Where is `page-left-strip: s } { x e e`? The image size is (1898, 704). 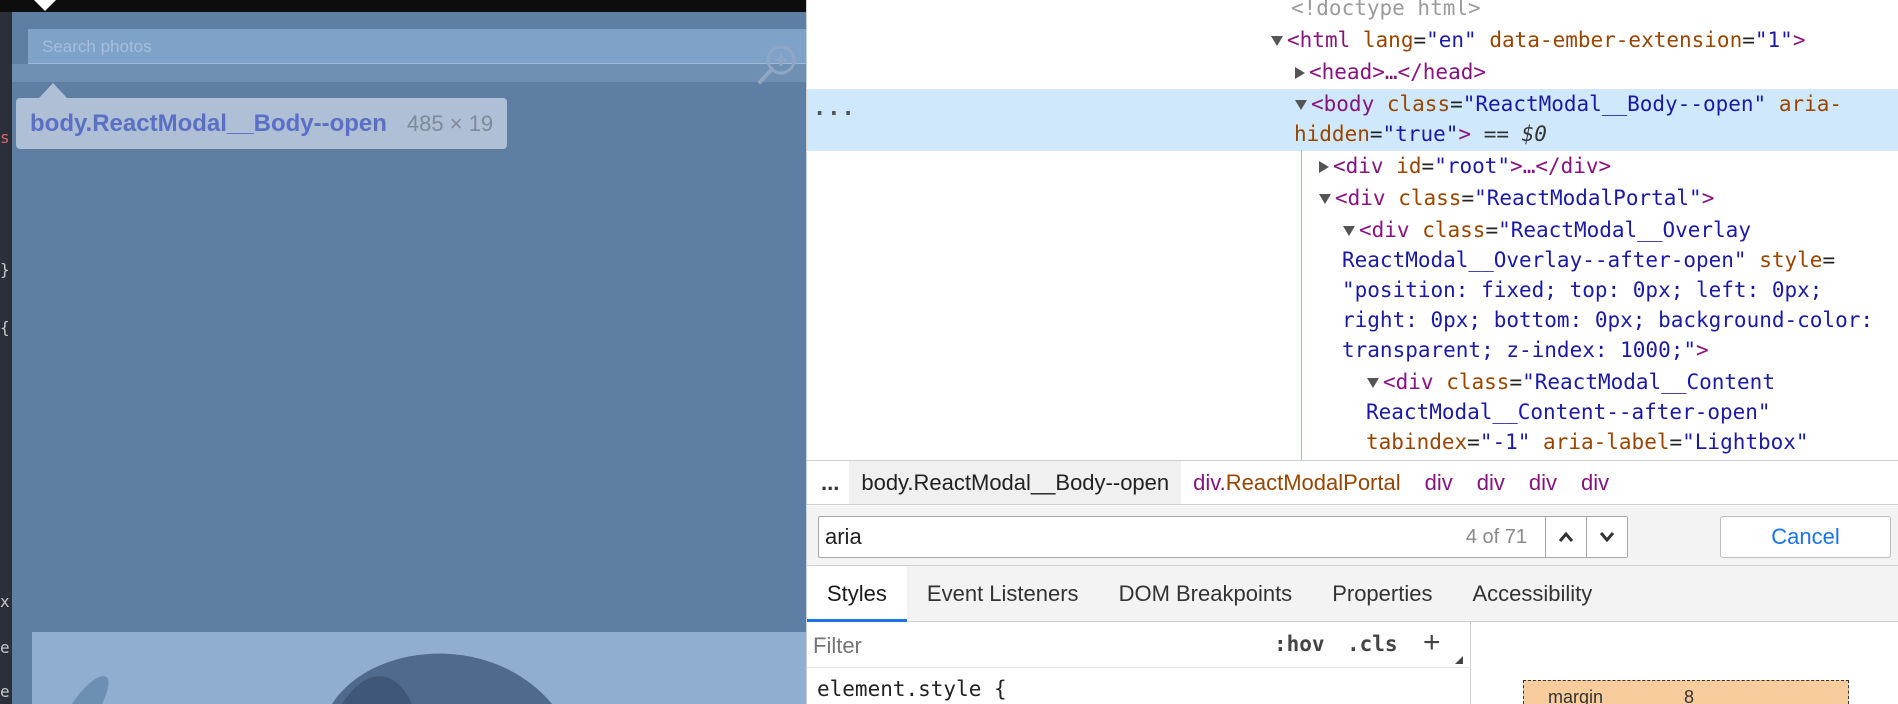
page-left-strip: s } { x e e is located at coordinates (6, 352).